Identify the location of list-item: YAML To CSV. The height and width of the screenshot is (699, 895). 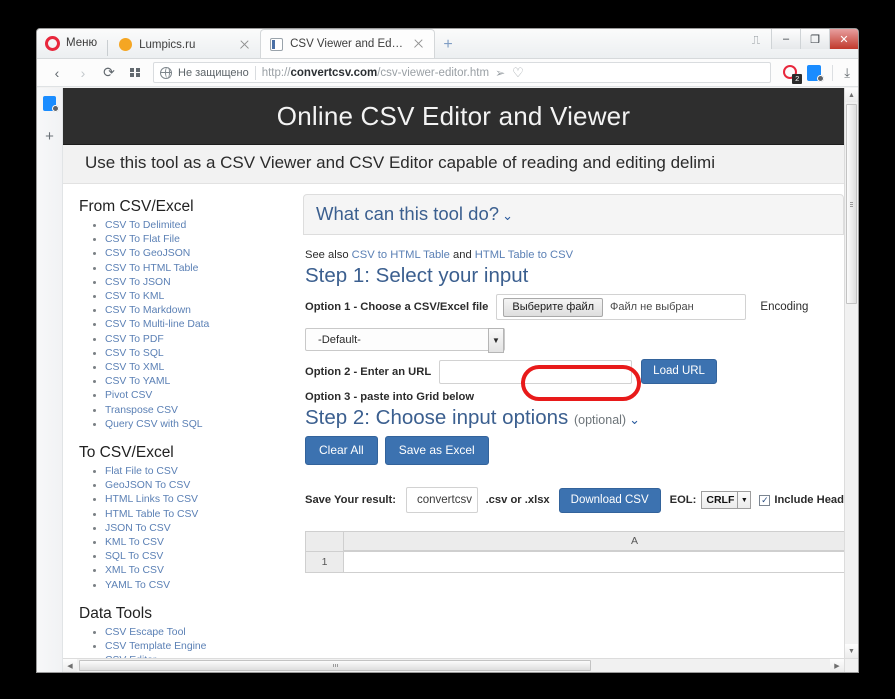
(200, 586).